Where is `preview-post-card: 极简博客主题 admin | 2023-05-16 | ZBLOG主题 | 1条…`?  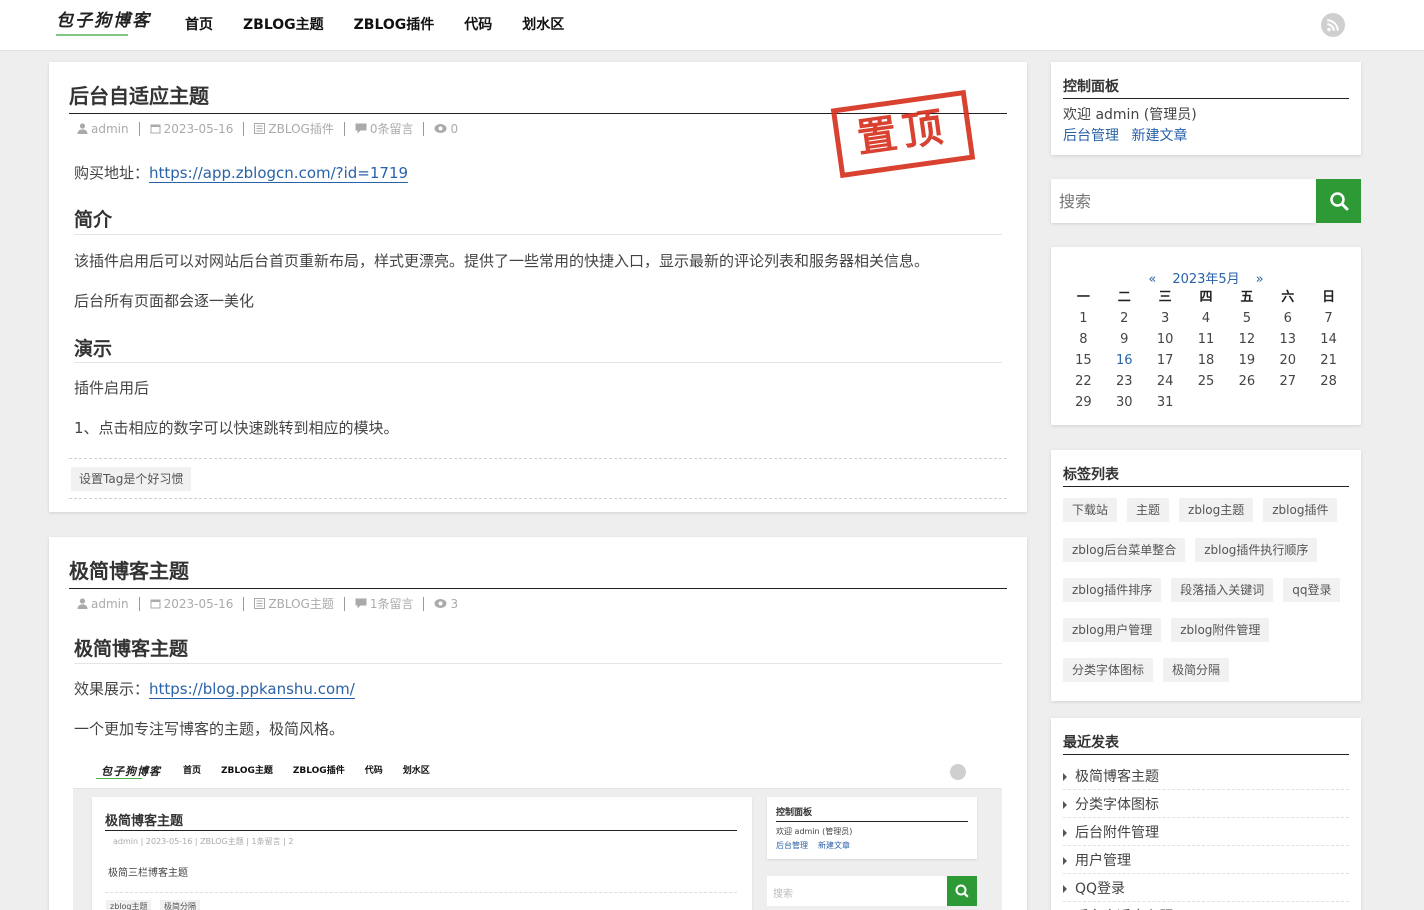
preview-post-card: 极简博客主题 admin | 2023-05-16 | ZBLOG主题 | 1条… is located at coordinates (422, 853).